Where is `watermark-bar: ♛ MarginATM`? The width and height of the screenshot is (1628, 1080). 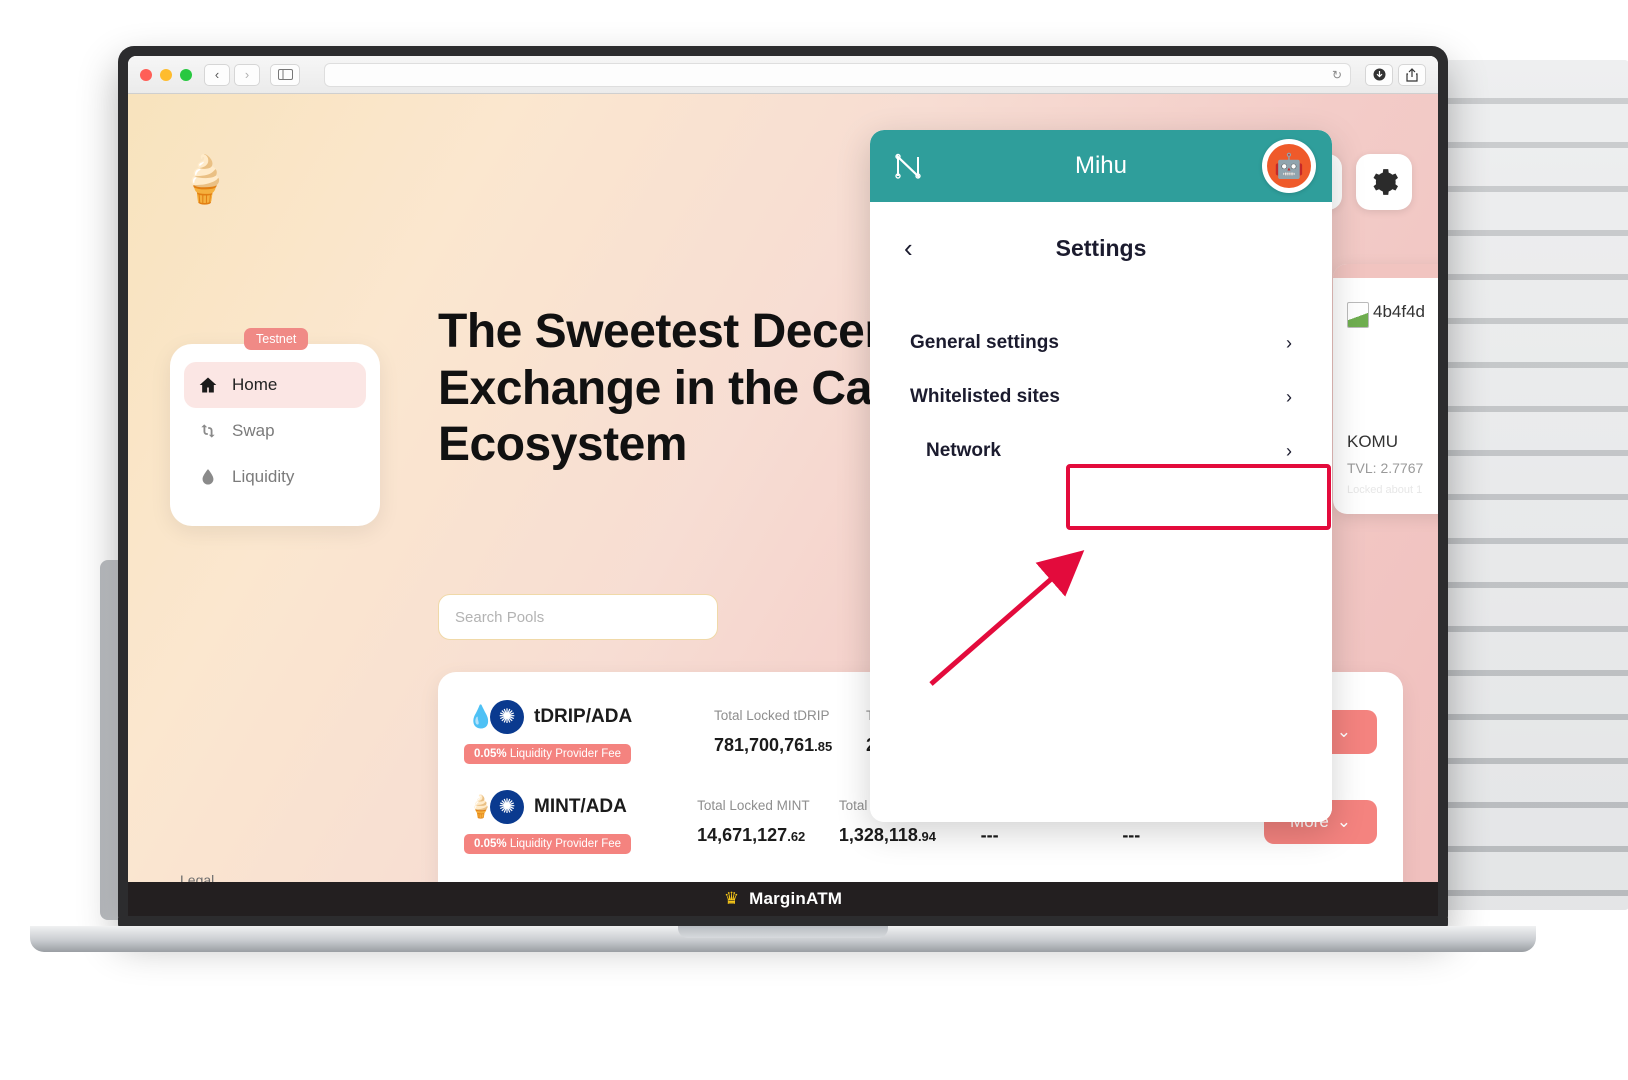
watermark-bar: ♛ MarginATM is located at coordinates (783, 899).